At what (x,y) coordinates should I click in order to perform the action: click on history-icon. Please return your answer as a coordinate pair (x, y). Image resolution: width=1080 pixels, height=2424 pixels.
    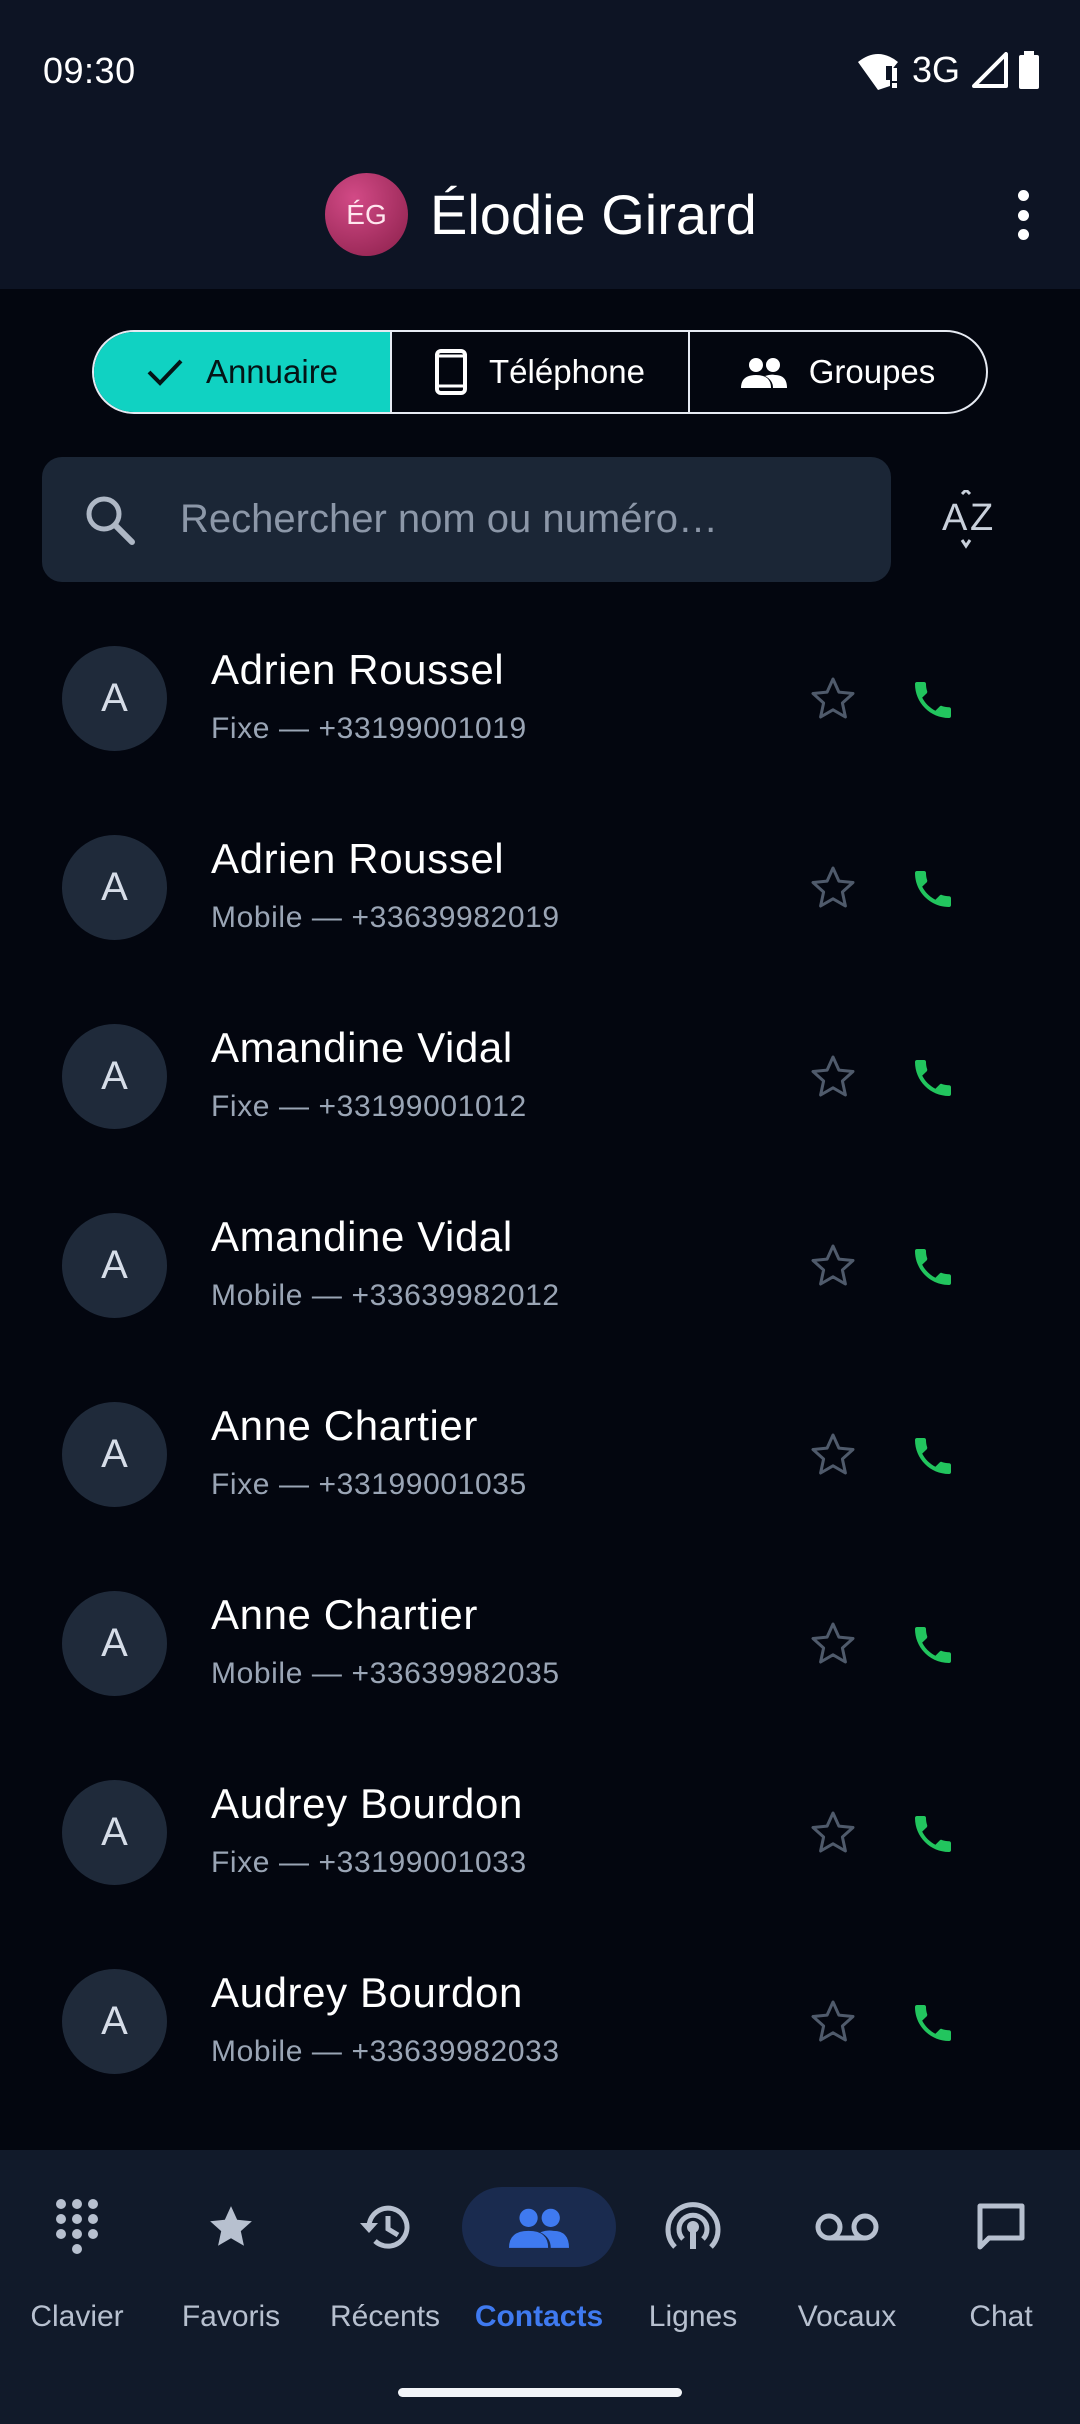
    Looking at the image, I should click on (385, 2227).